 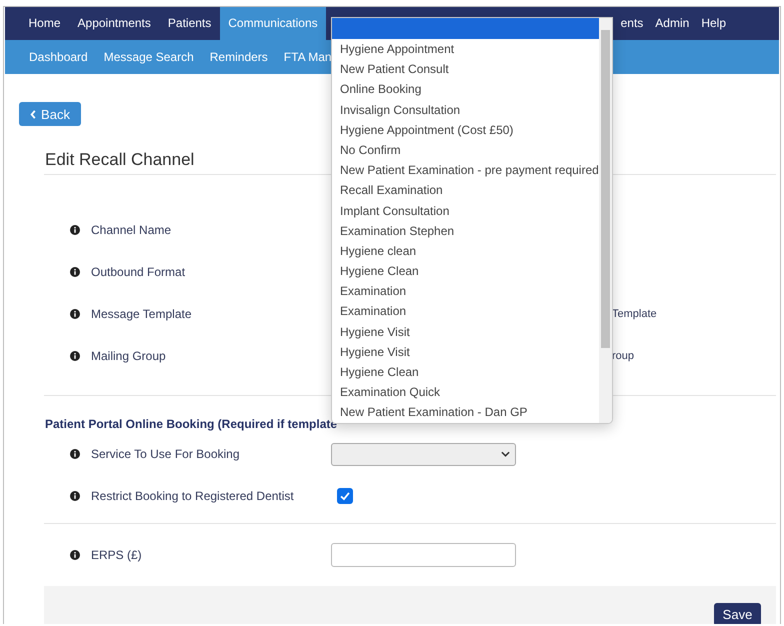 What do you see at coordinates (50, 114) in the screenshot?
I see `back-button: Back` at bounding box center [50, 114].